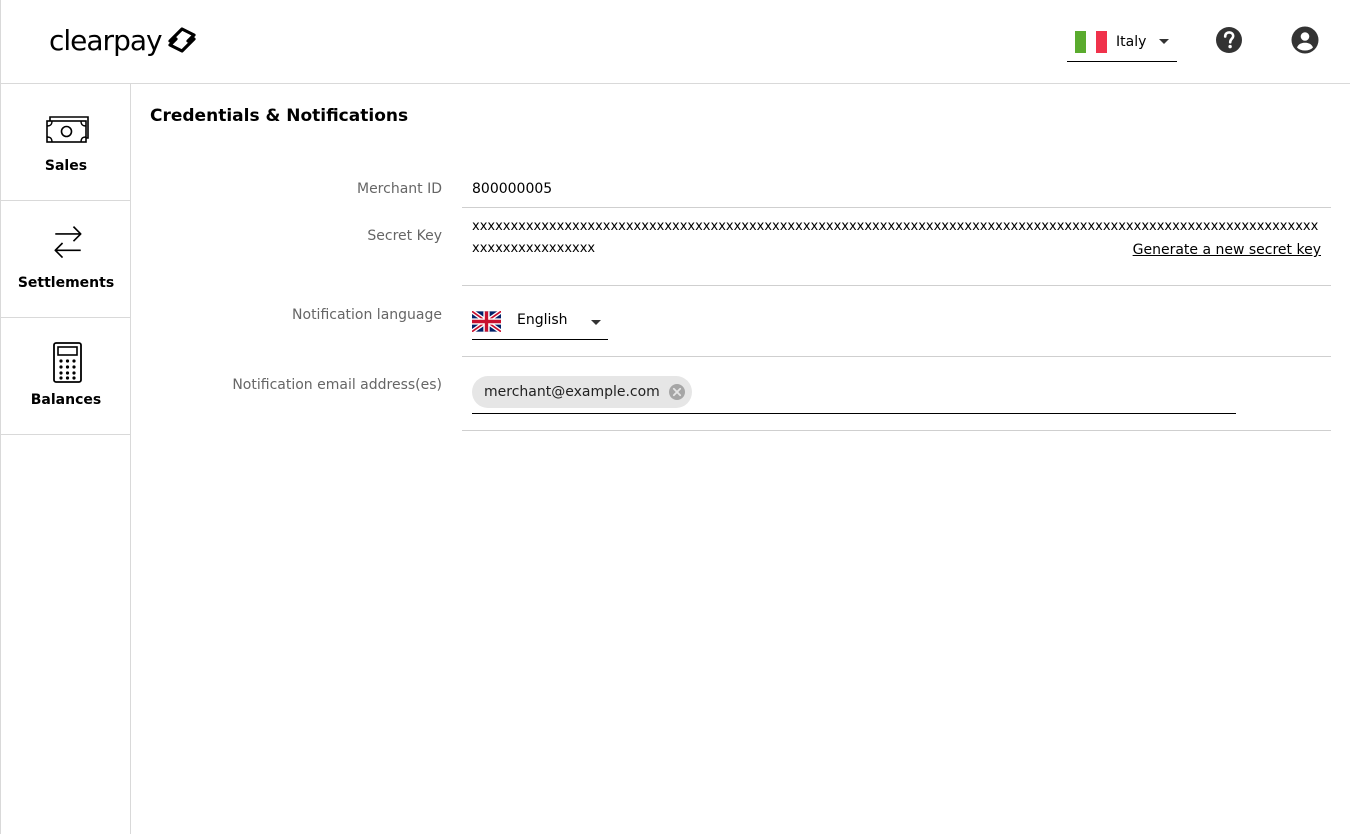 The height and width of the screenshot is (834, 1350). I want to click on notification-language-label: Notification language, so click(367, 315).